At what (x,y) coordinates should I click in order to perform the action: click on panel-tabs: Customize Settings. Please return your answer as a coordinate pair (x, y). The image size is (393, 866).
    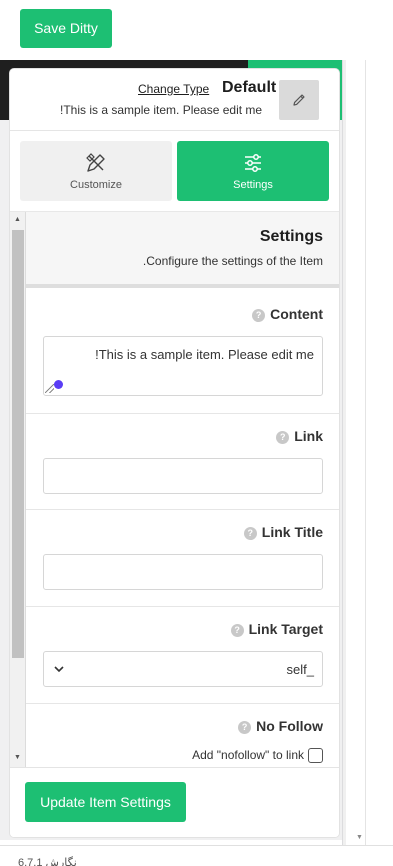
    Looking at the image, I should click on (174, 171).